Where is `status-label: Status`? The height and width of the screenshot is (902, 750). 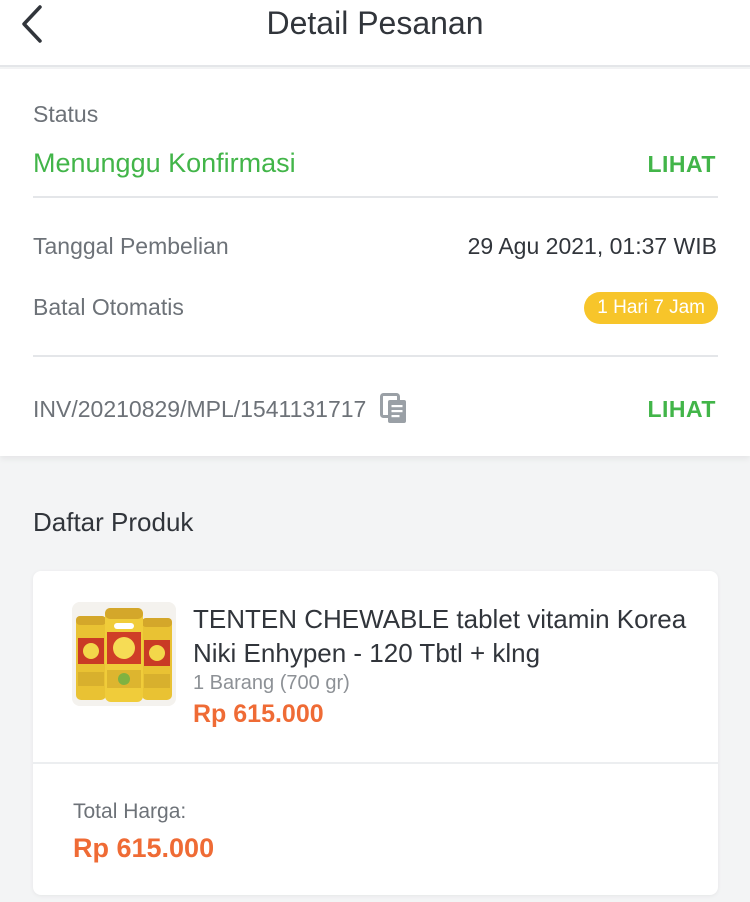 status-label: Status is located at coordinates (66, 114).